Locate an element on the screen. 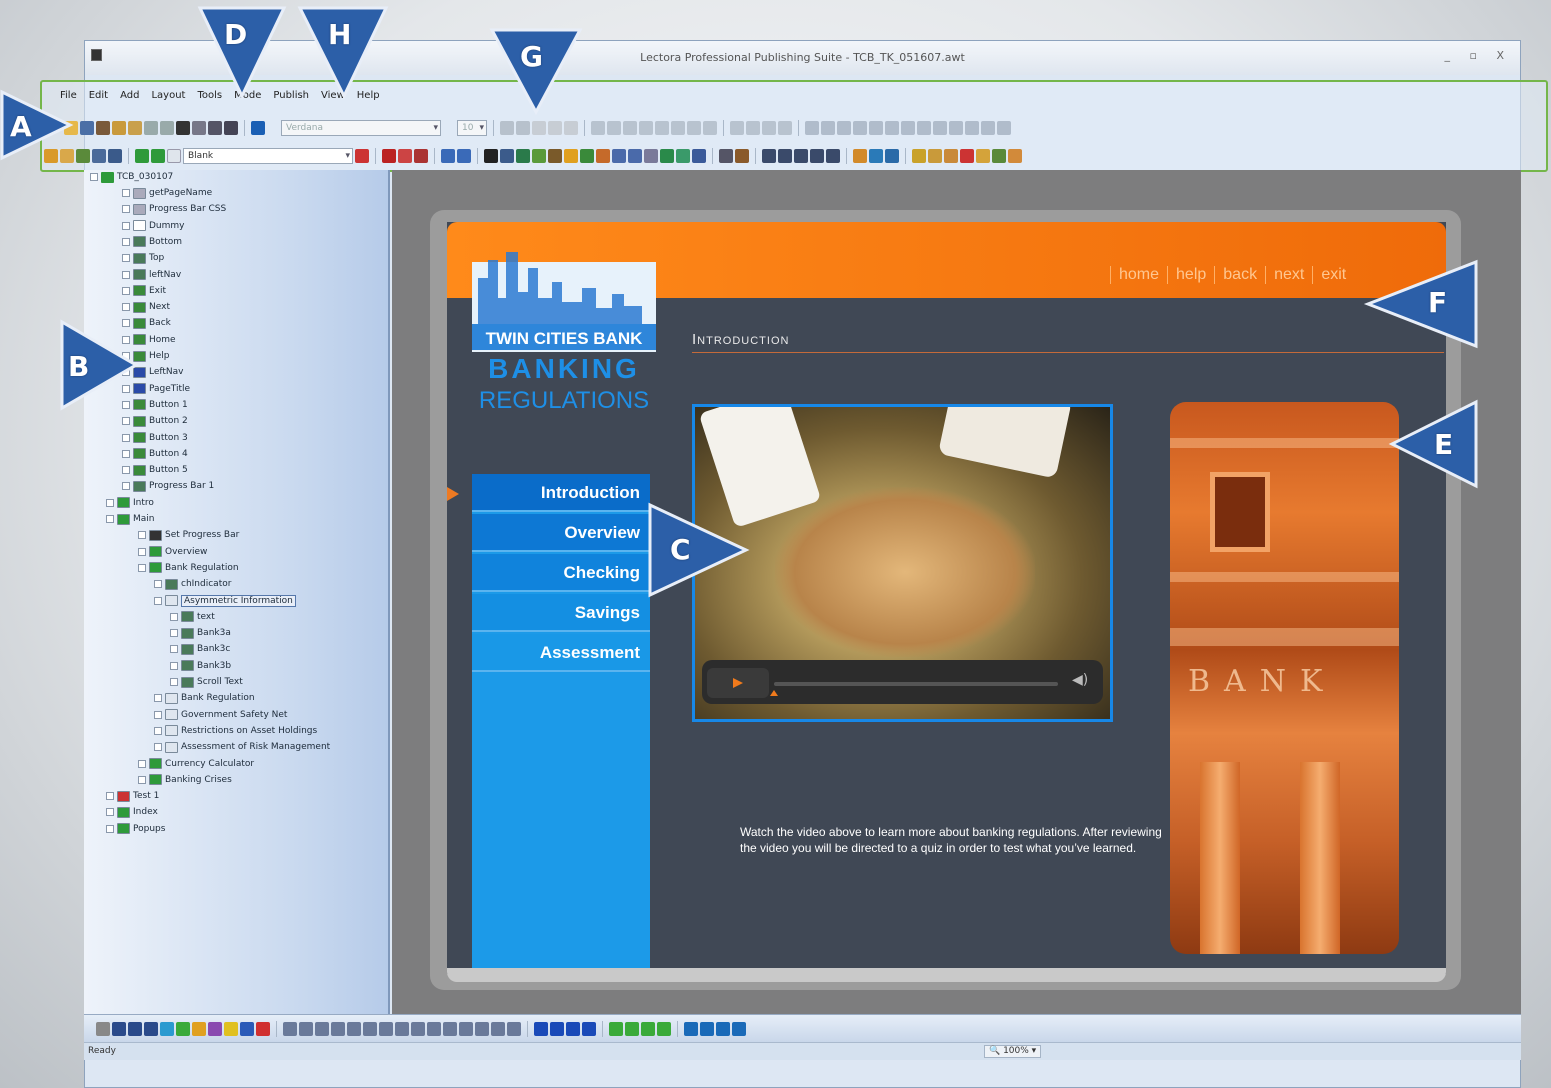 This screenshot has height=1088, width=1551. callout-a-label: A is located at coordinates (21, 126).